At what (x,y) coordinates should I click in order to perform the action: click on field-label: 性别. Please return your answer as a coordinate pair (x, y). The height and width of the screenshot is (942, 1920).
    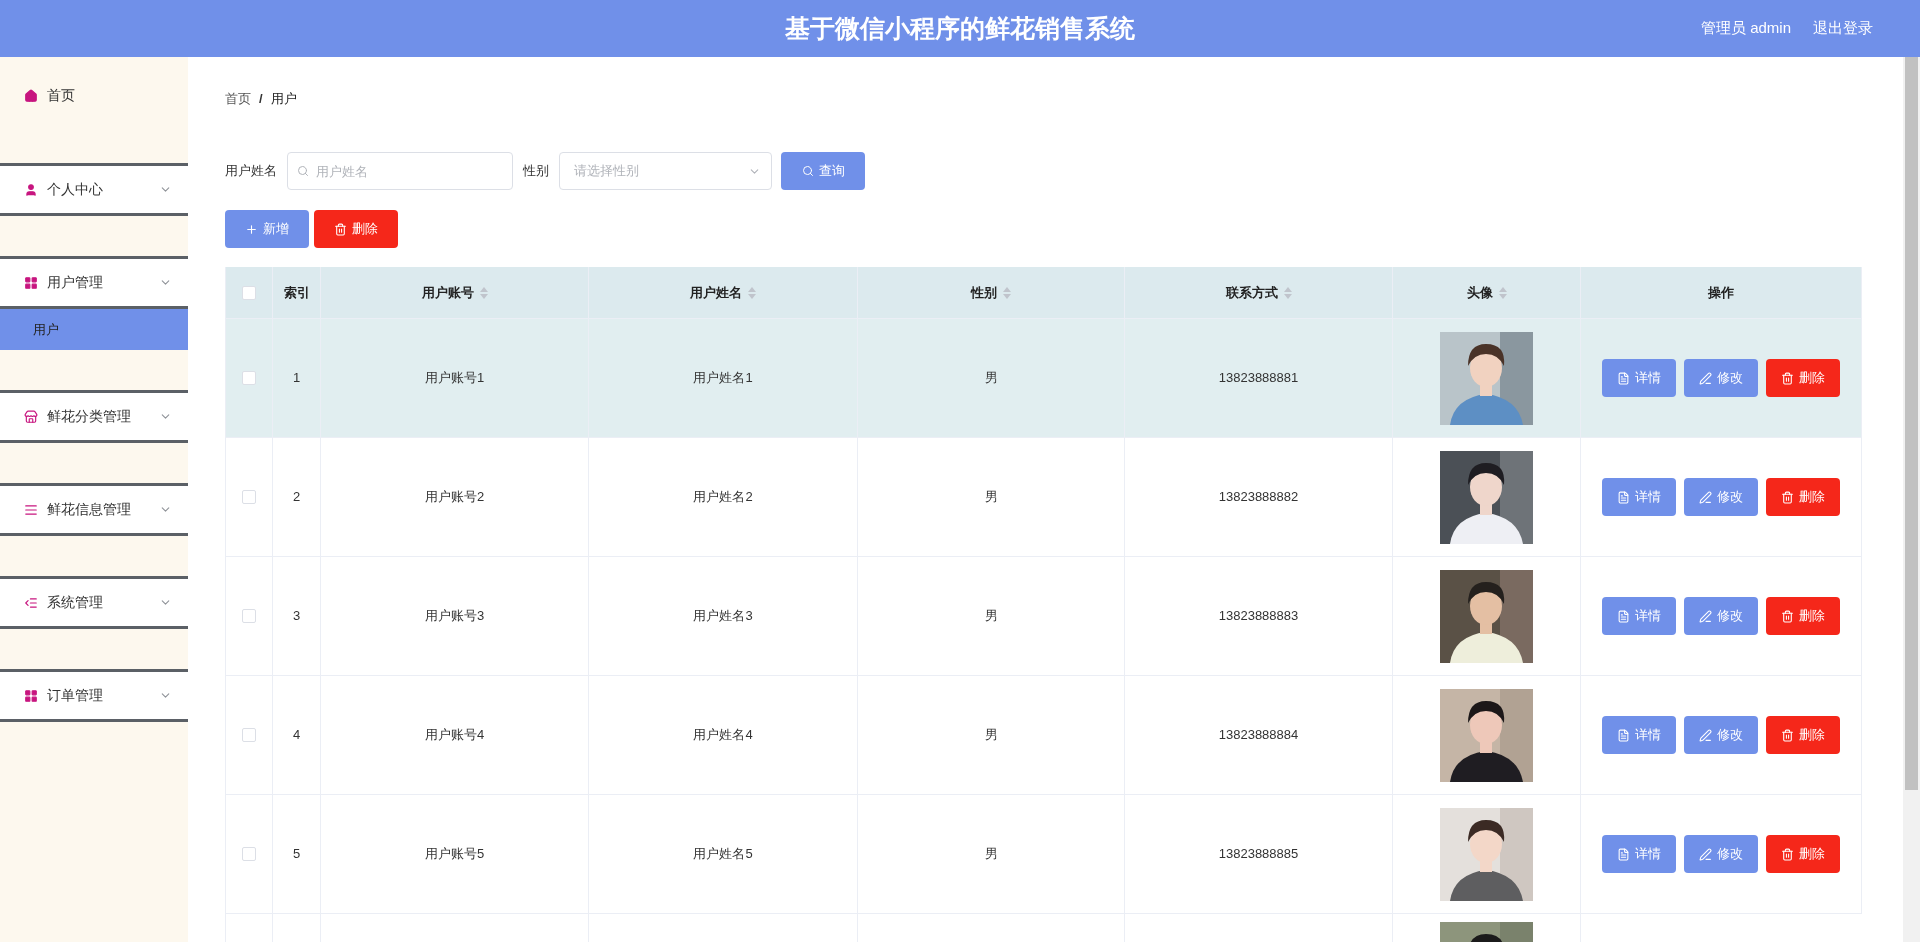
    Looking at the image, I should click on (536, 171).